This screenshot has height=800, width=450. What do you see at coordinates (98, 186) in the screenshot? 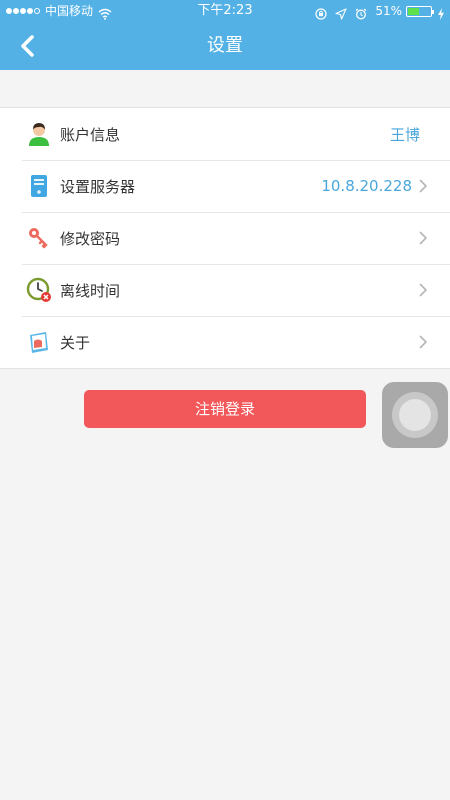
I see `settings-item-label: 设置服务器` at bounding box center [98, 186].